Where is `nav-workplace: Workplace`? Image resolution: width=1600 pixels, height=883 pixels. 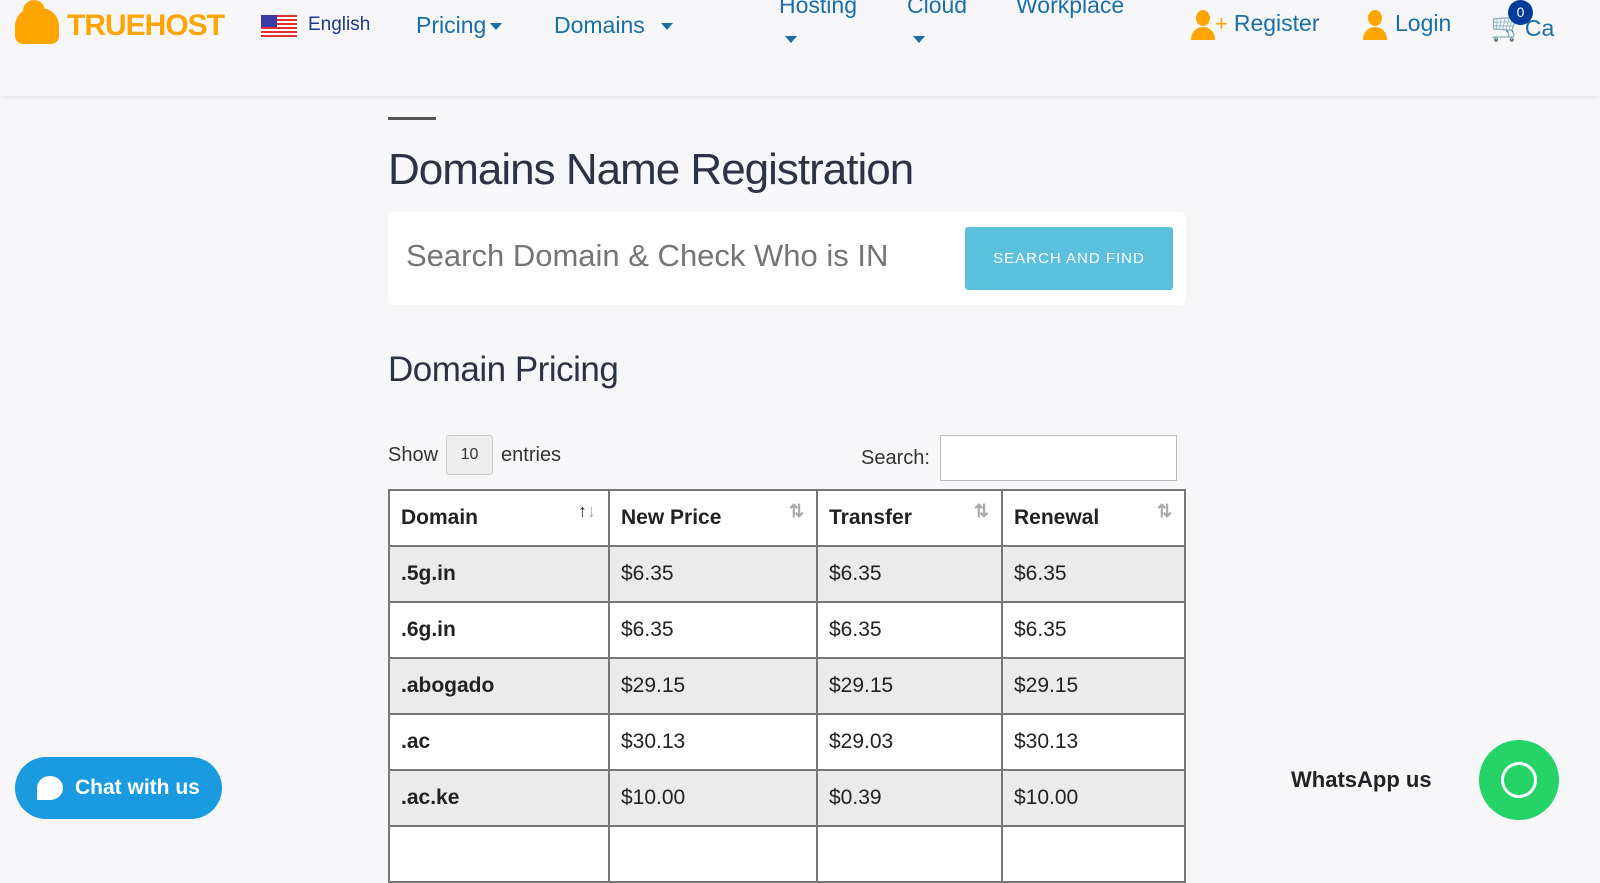
nav-workplace: Workplace is located at coordinates (1070, 9).